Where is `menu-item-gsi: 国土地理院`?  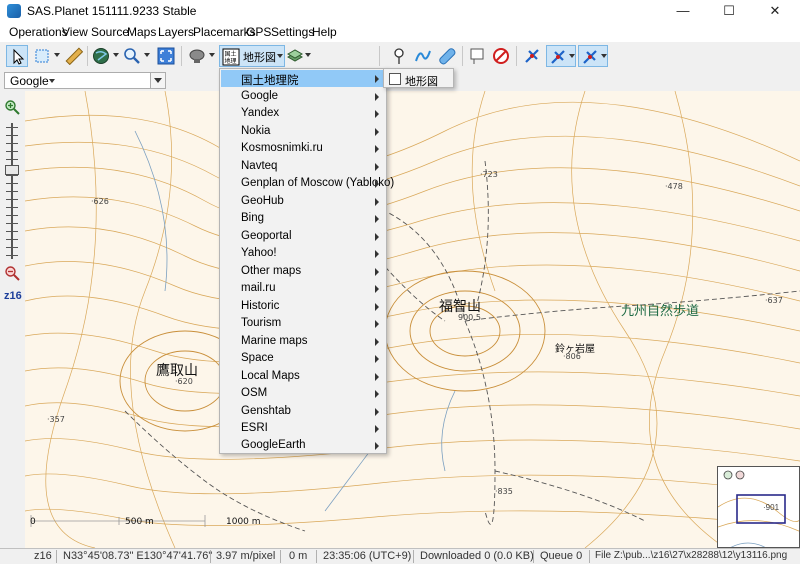
menu-item-gsi: 国土地理院 is located at coordinates (303, 78).